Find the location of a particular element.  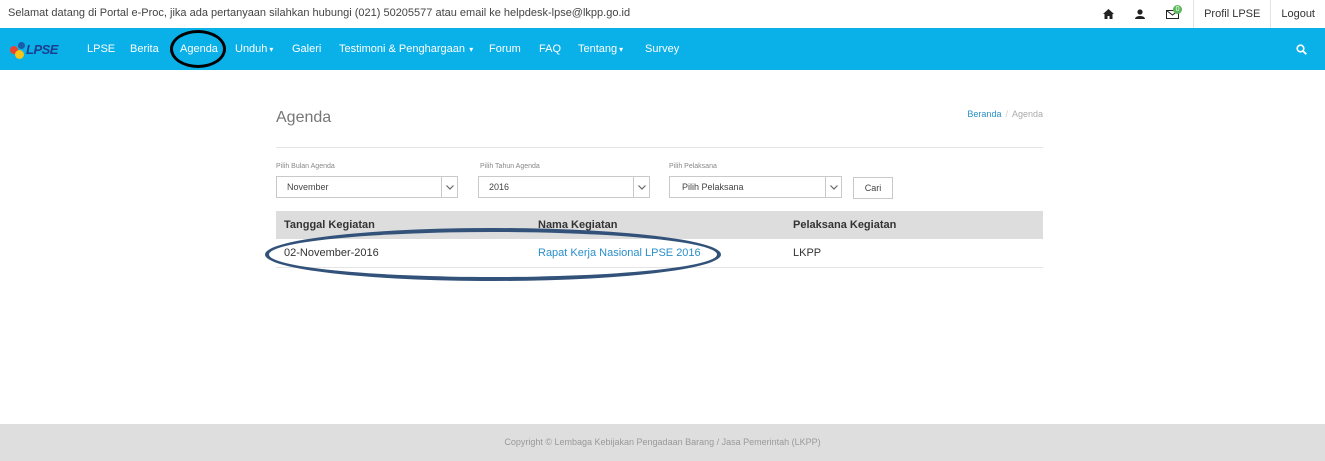

cell-pelaksana: LKPP is located at coordinates (807, 253).